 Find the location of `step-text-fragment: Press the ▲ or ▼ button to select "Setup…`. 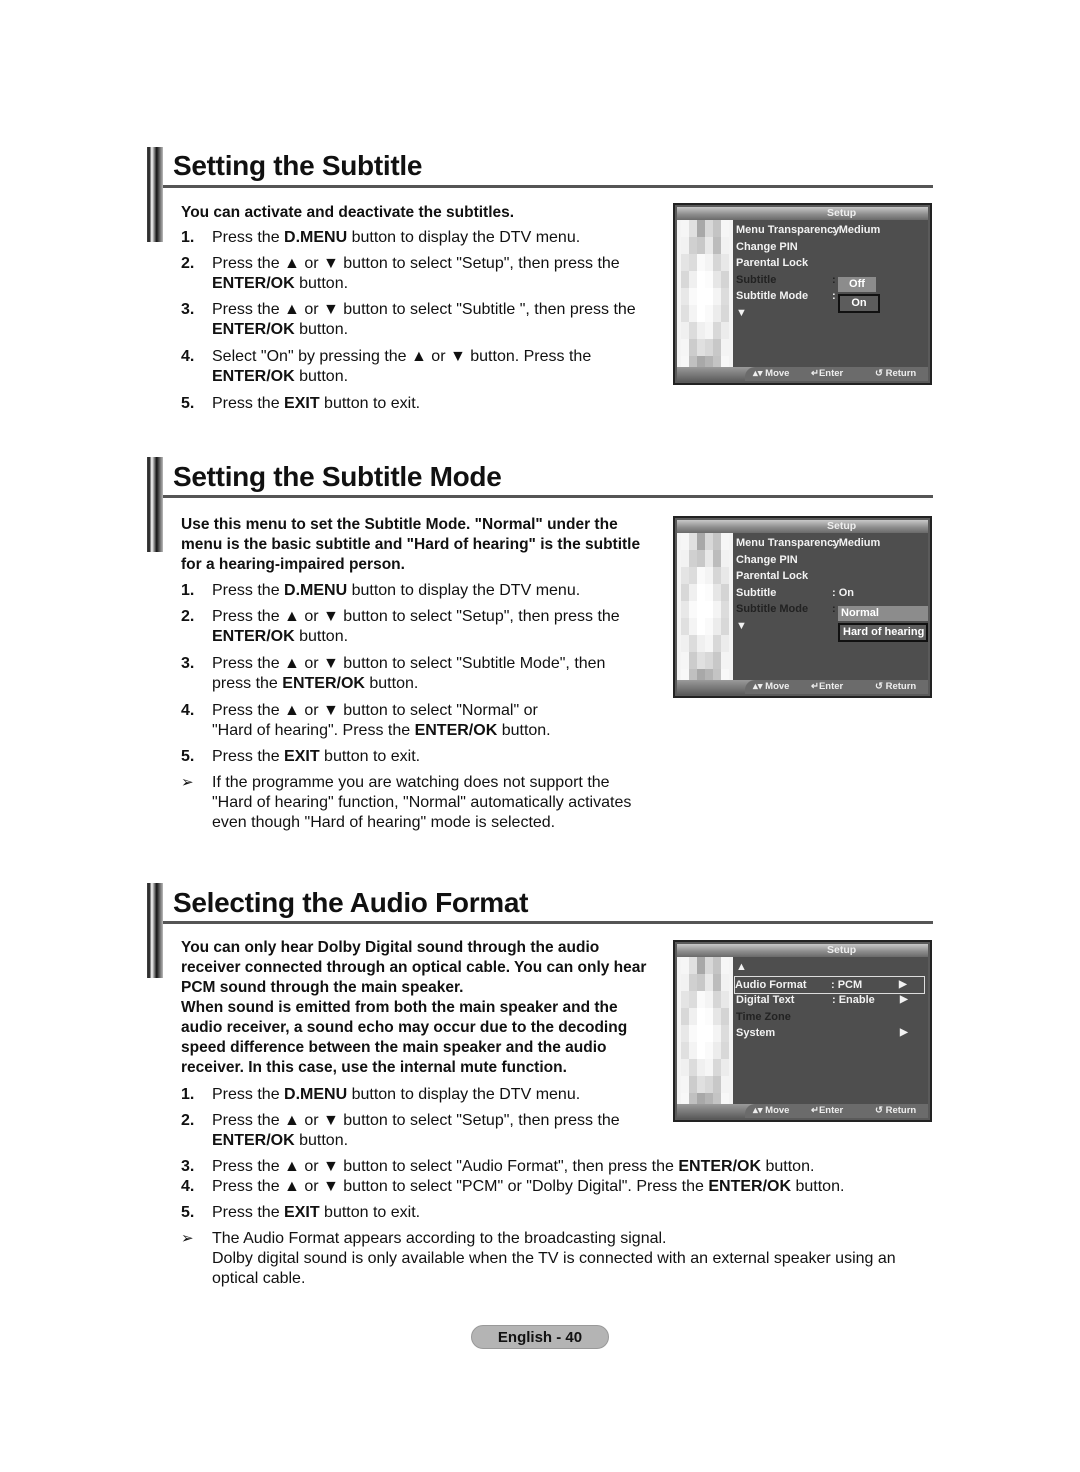

step-text-fragment: Press the ▲ or ▼ button to select "Setup… is located at coordinates (416, 616).